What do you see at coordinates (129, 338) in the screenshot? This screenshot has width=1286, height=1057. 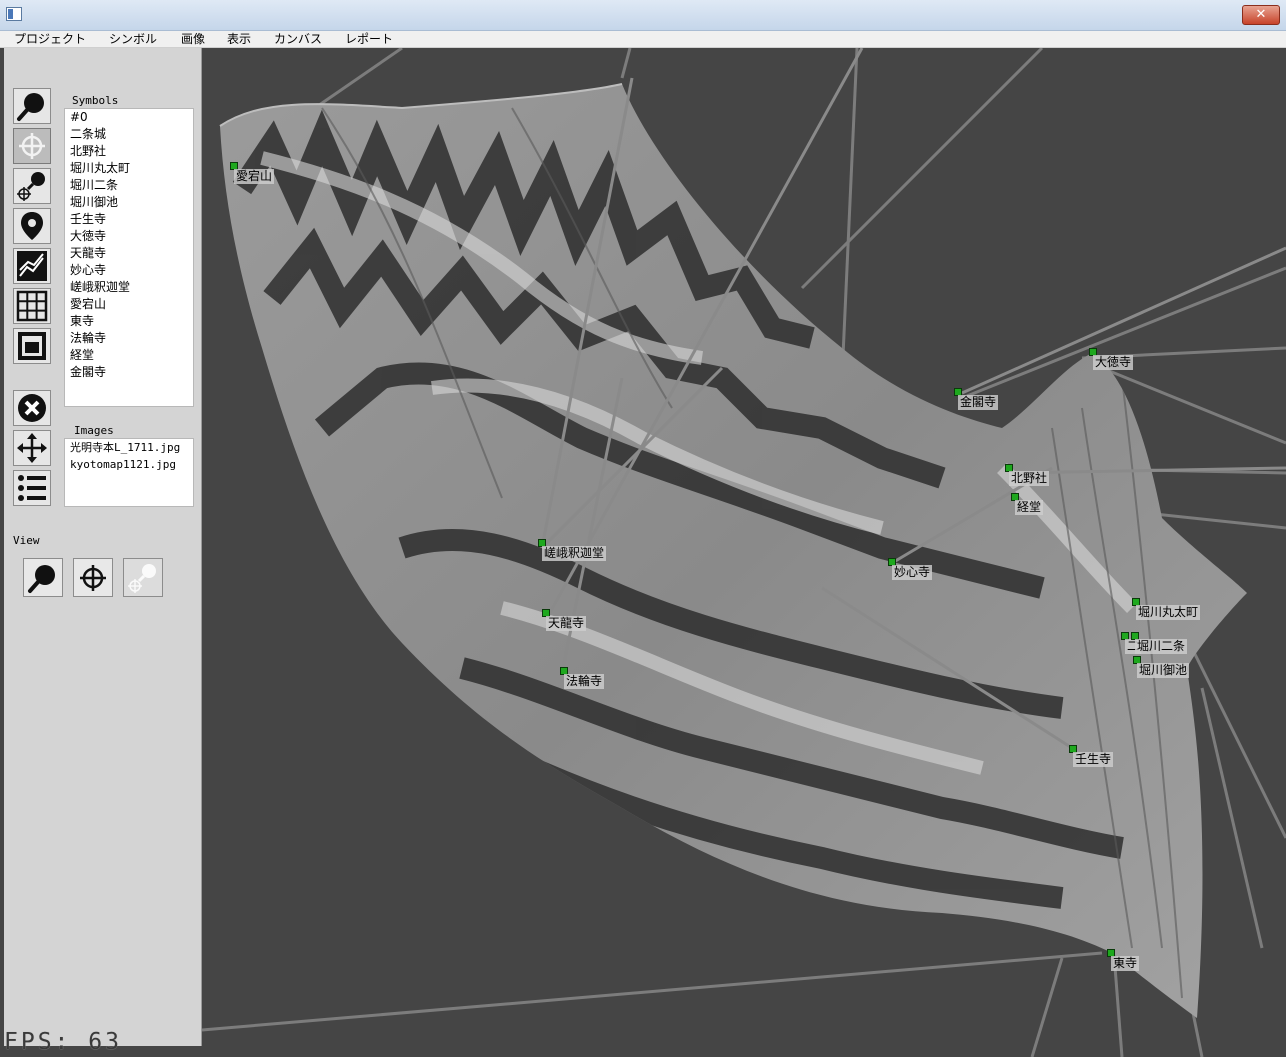 I see `symbol-list-item: 法輪寺` at bounding box center [129, 338].